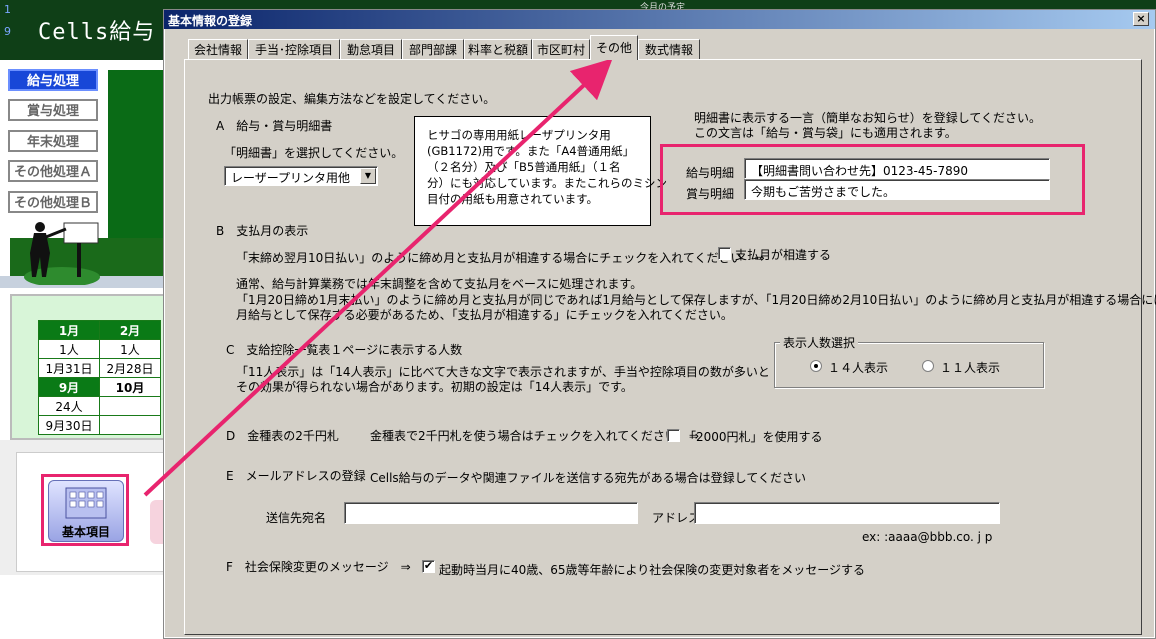 This screenshot has width=1156, height=639. What do you see at coordinates (858, 368) in the screenshot?
I see `radio-14-persons-label: １４人表示` at bounding box center [858, 368].